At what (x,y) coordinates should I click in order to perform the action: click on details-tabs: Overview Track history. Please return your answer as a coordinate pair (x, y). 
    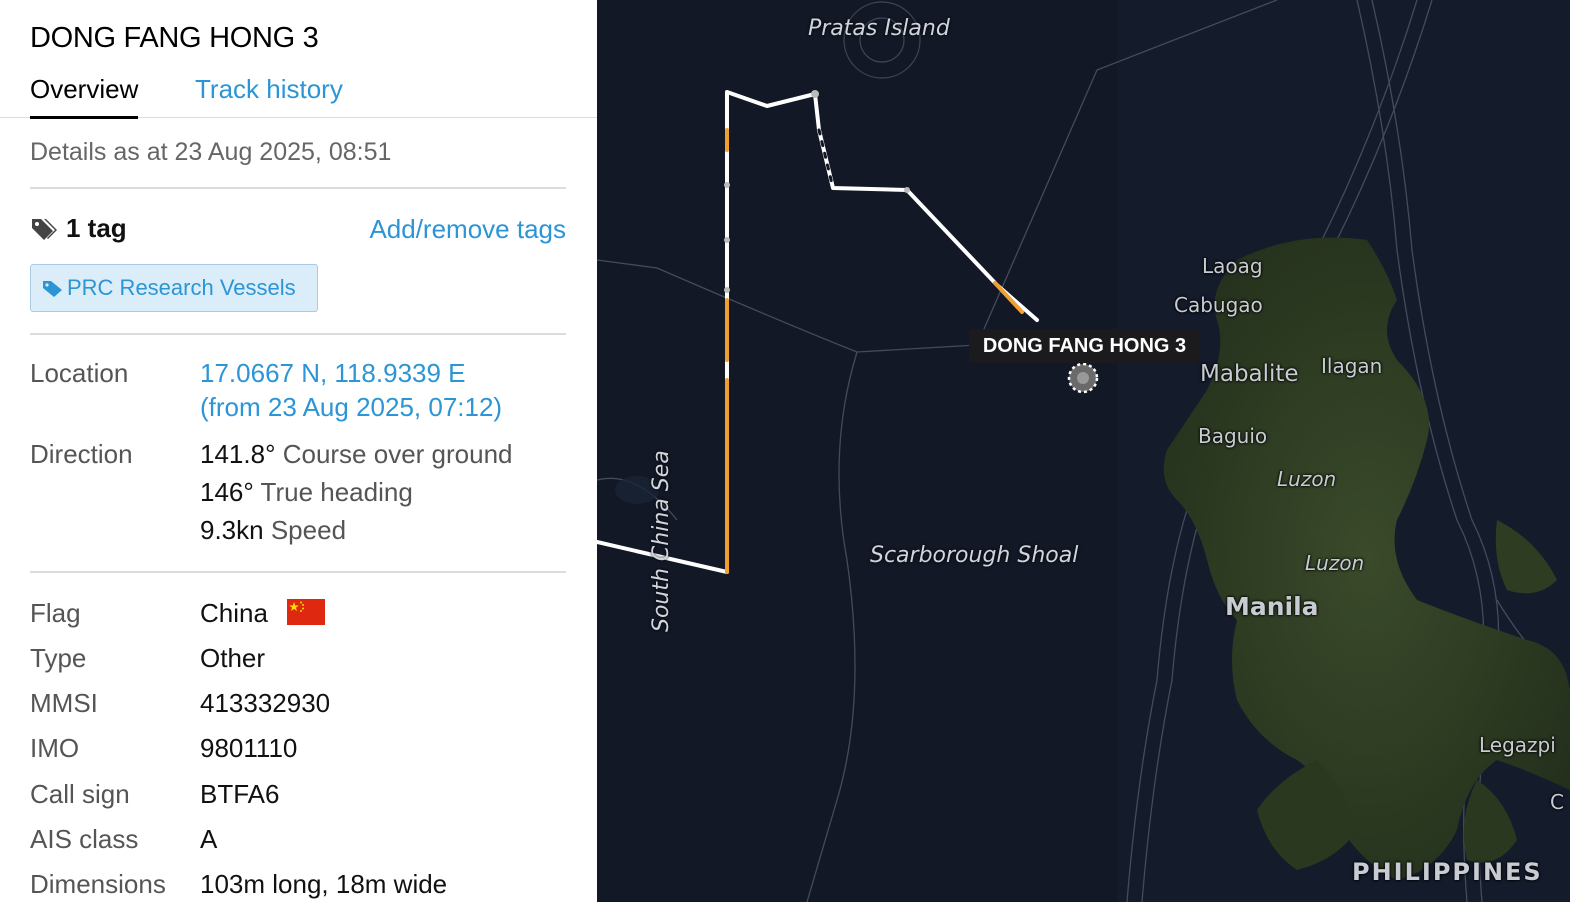
    Looking at the image, I should click on (298, 94).